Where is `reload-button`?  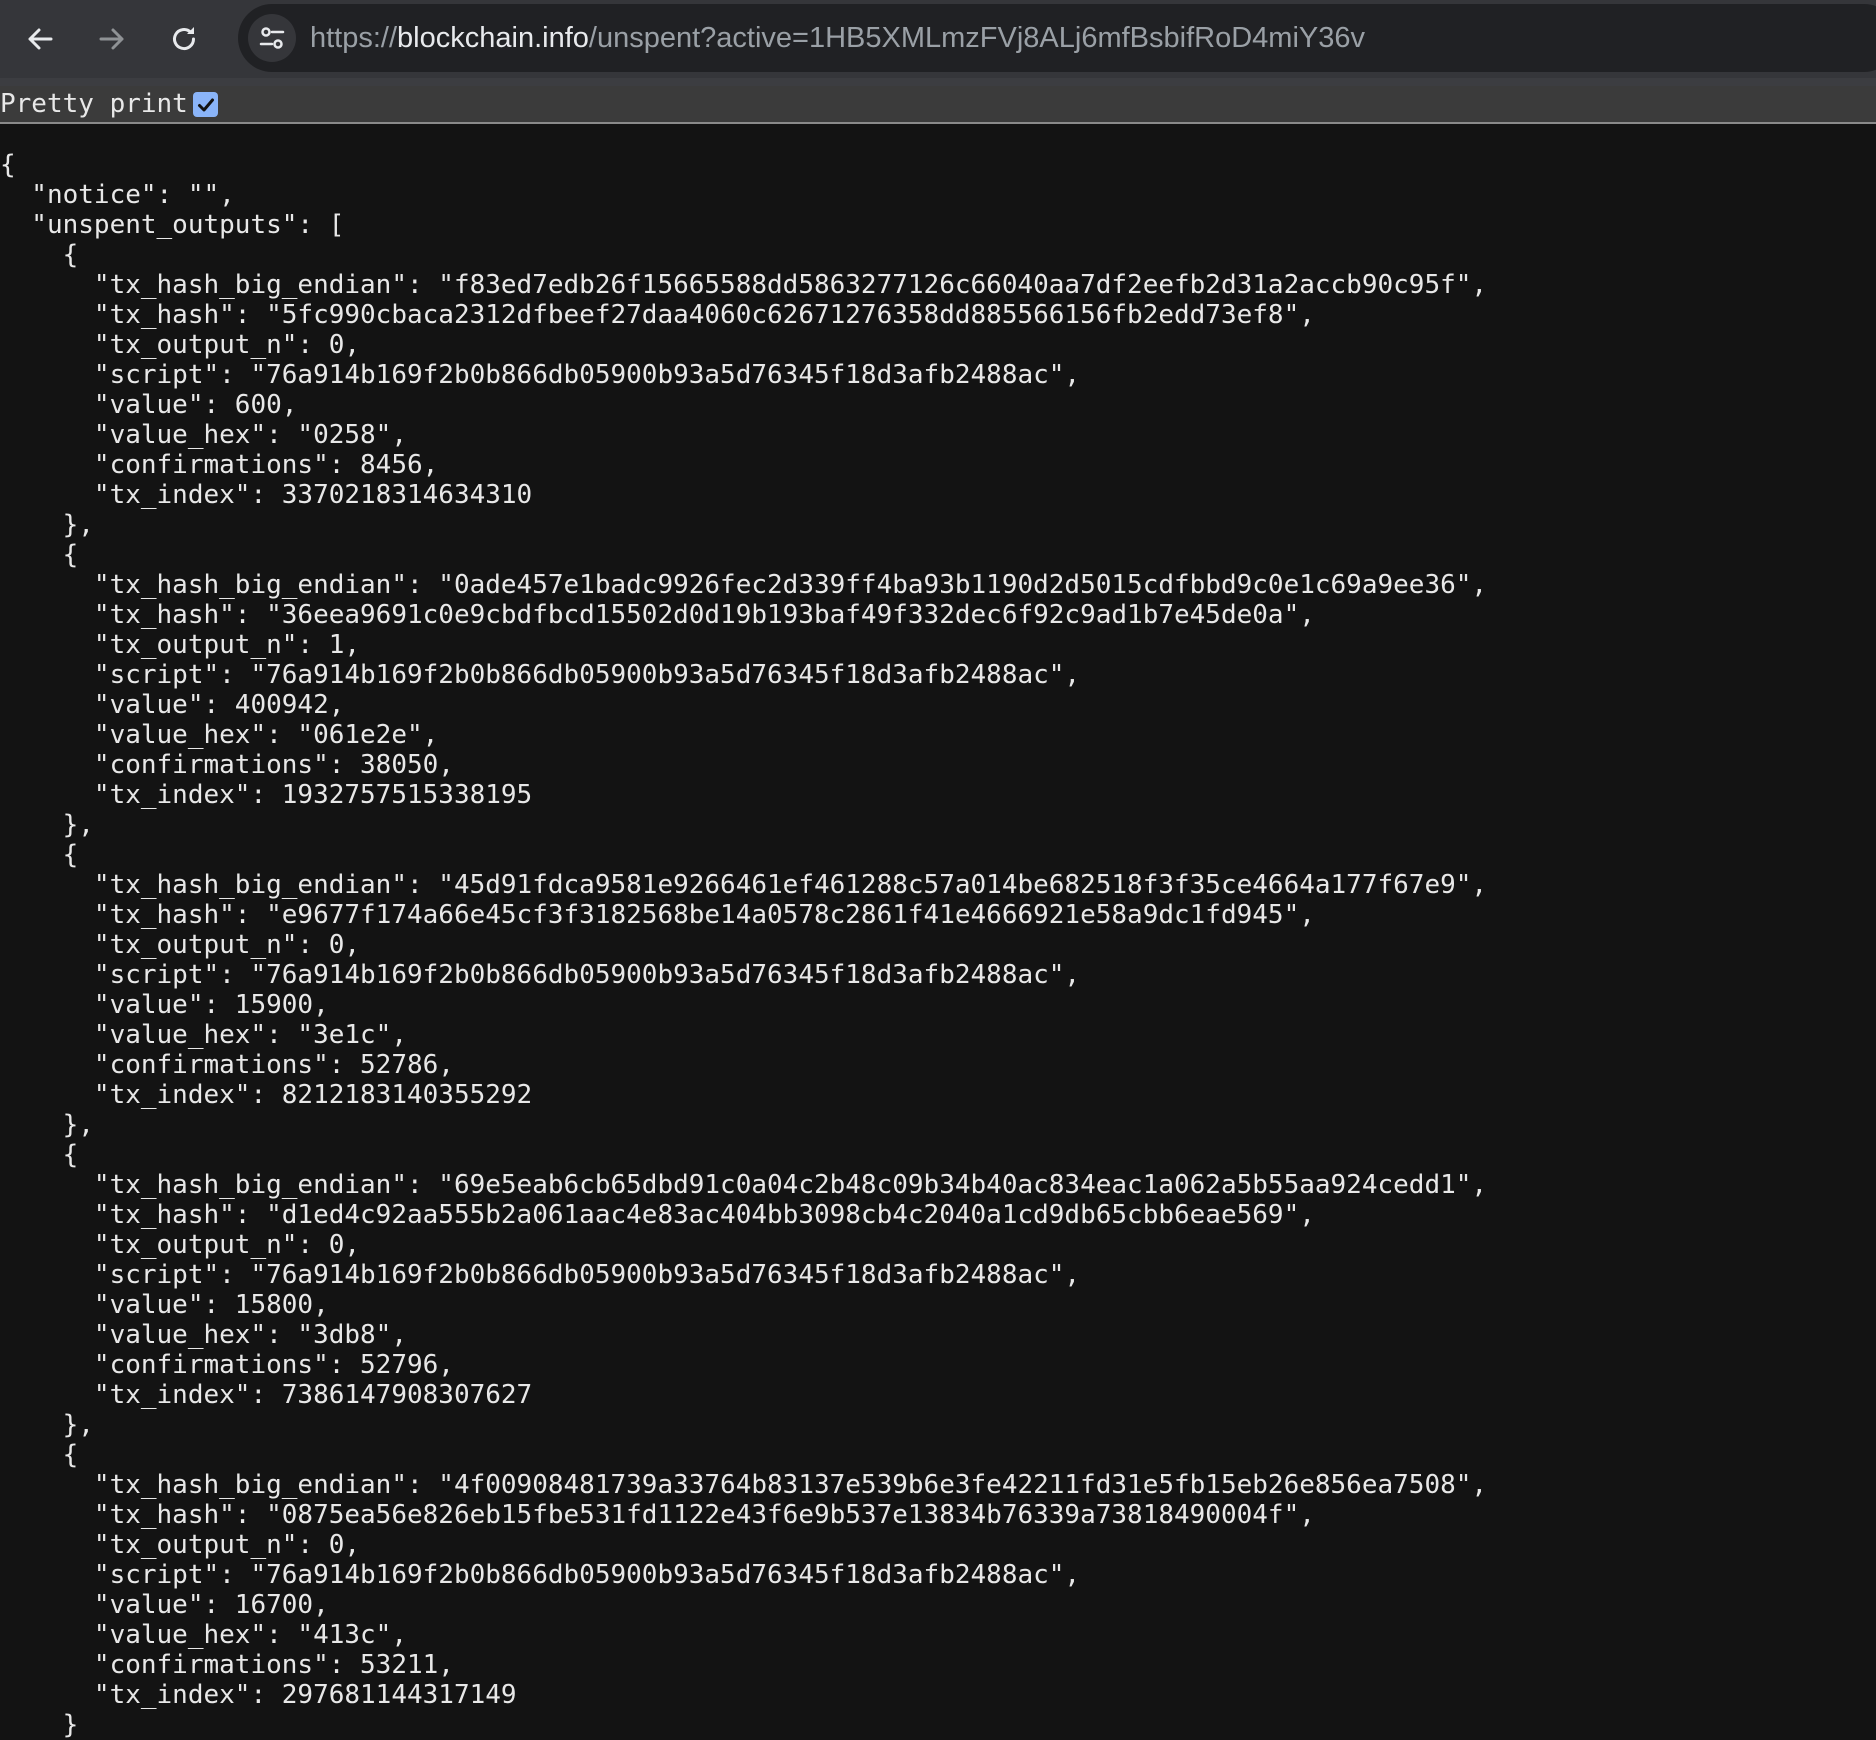 reload-button is located at coordinates (184, 39).